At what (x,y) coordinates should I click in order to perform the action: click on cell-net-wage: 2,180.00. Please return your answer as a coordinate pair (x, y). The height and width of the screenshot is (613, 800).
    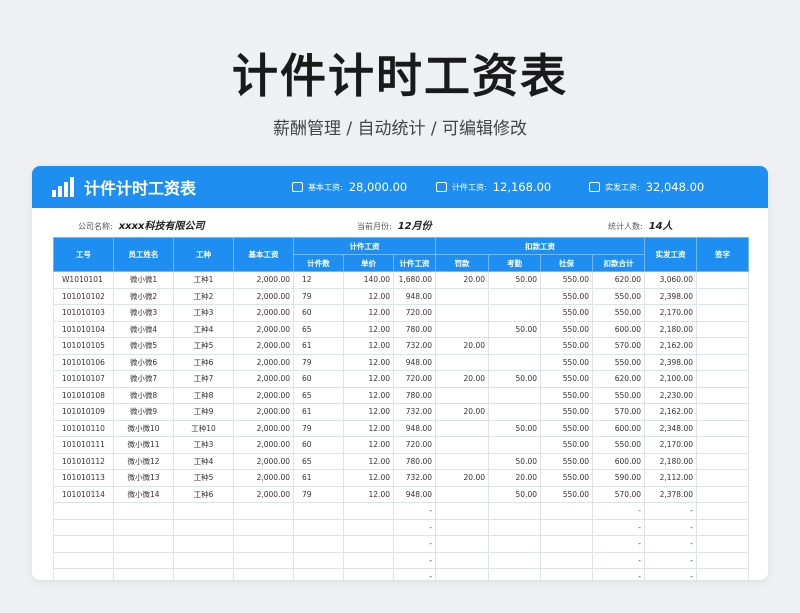
    Looking at the image, I should click on (671, 461).